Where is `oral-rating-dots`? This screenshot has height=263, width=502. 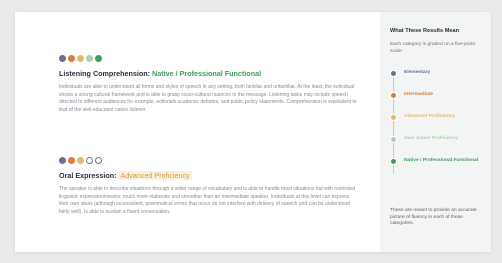 oral-rating-dots is located at coordinates (214, 160).